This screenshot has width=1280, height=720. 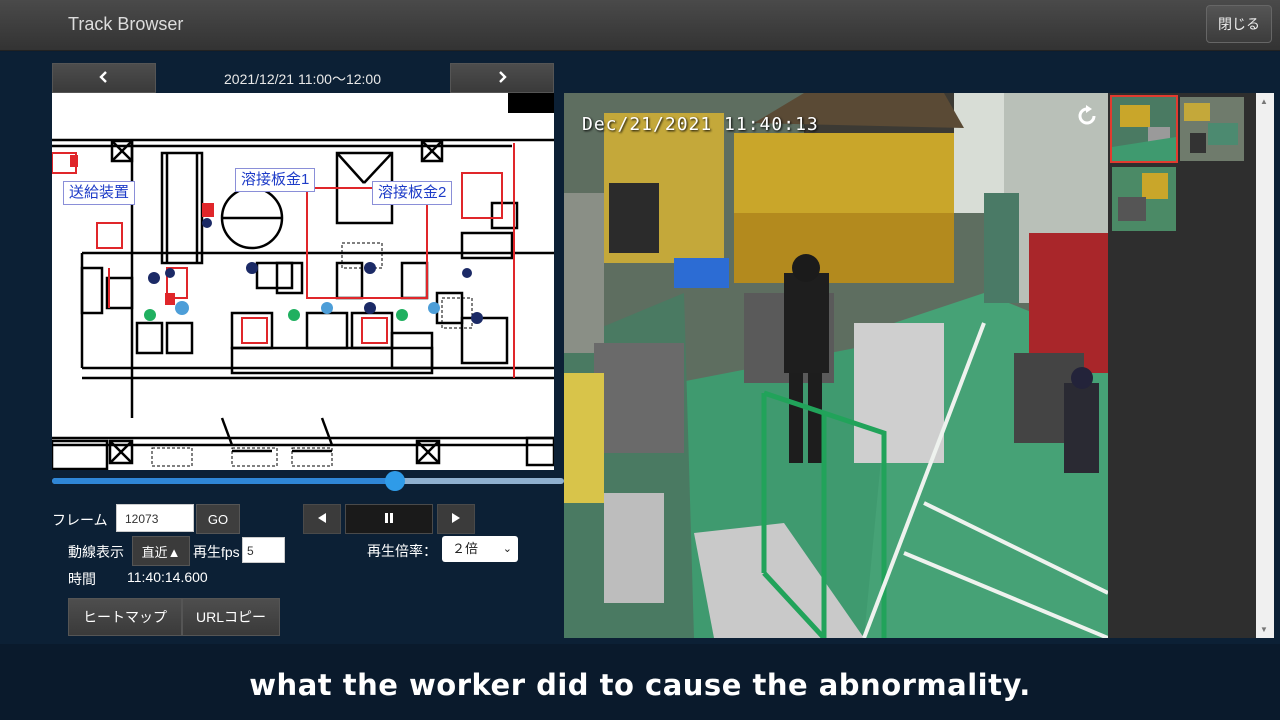 I want to click on chevron-right-icon, so click(x=502, y=78).